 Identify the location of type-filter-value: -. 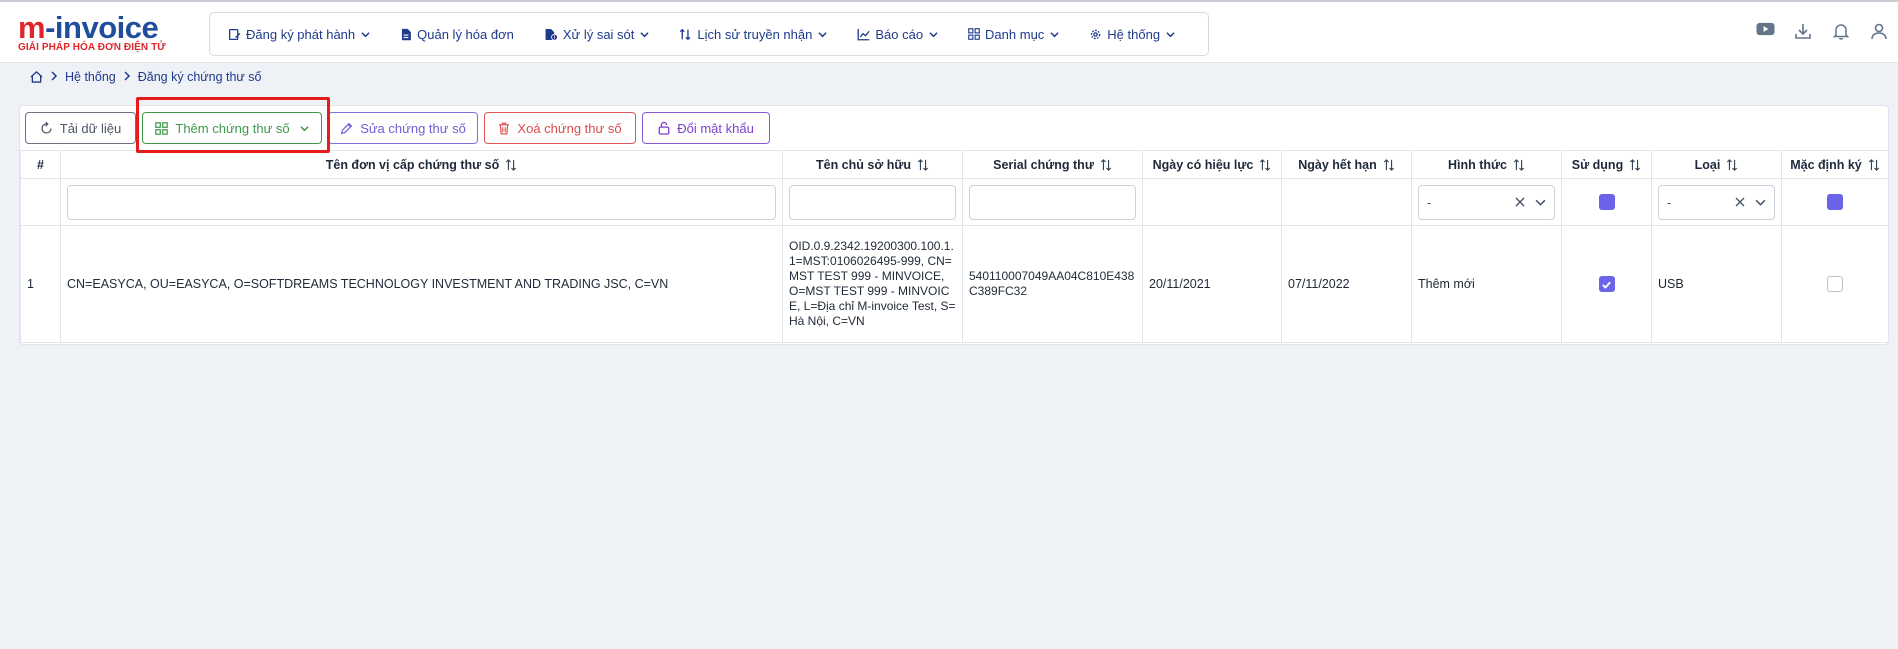
(1669, 202).